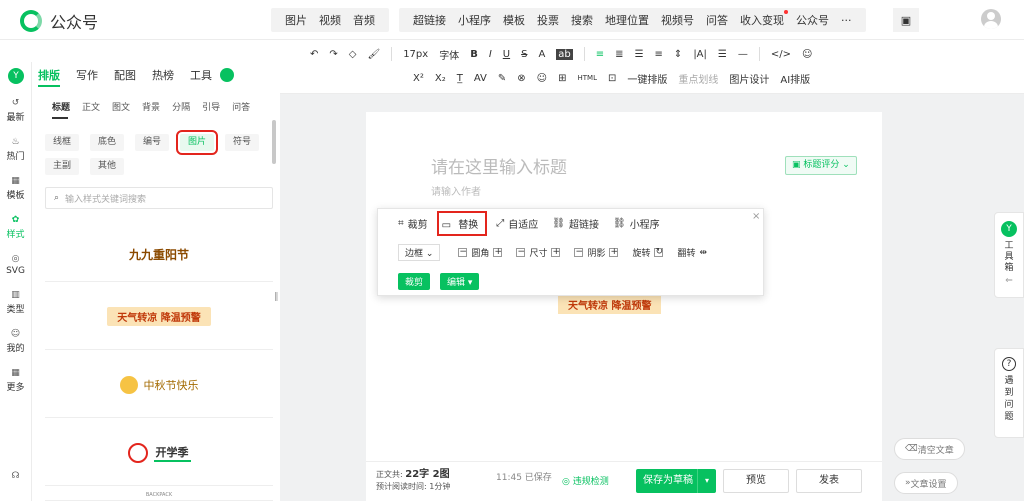 This screenshot has width=1024, height=501. Describe the element at coordinates (15, 341) in the screenshot. I see `sidebar-item-mine: ☺ 我的` at that location.